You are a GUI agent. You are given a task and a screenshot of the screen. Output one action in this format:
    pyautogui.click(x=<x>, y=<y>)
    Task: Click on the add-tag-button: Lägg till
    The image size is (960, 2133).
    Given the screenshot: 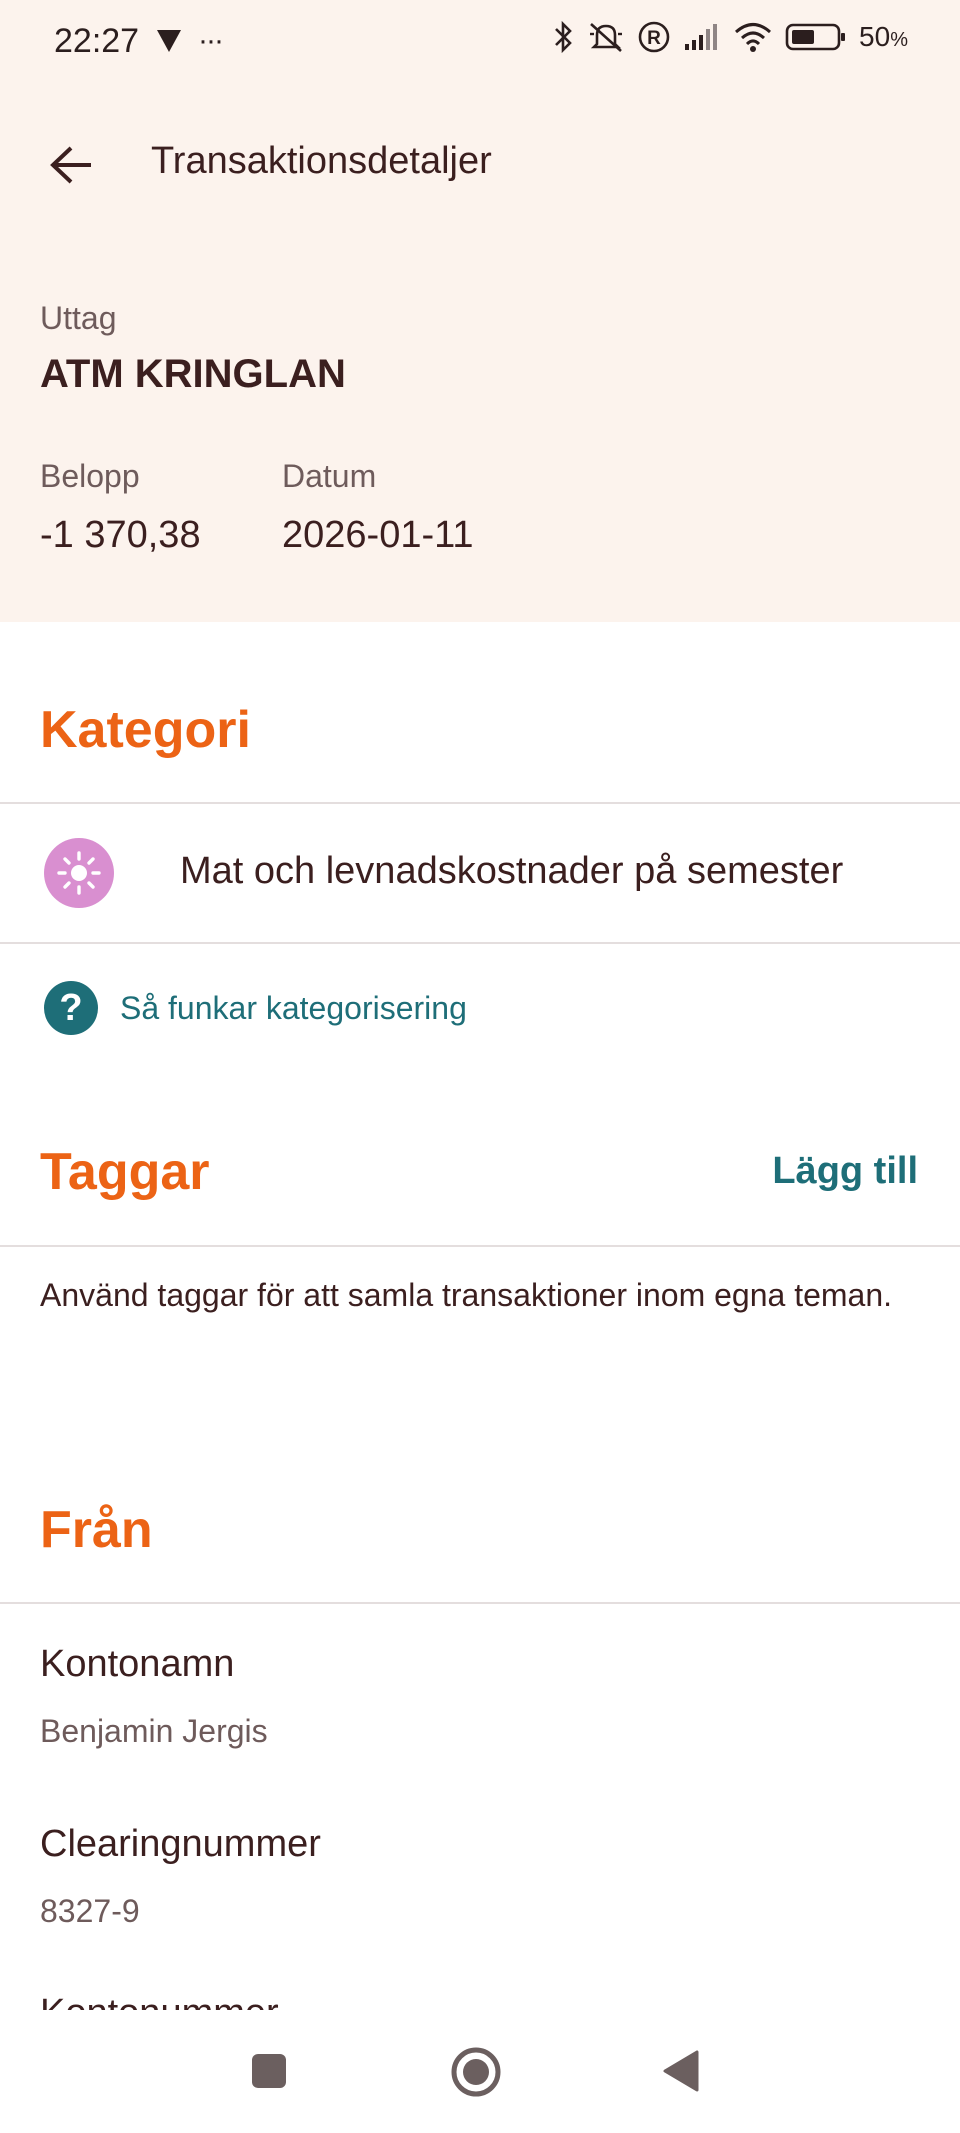 What is the action you would take?
    pyautogui.click(x=845, y=1171)
    